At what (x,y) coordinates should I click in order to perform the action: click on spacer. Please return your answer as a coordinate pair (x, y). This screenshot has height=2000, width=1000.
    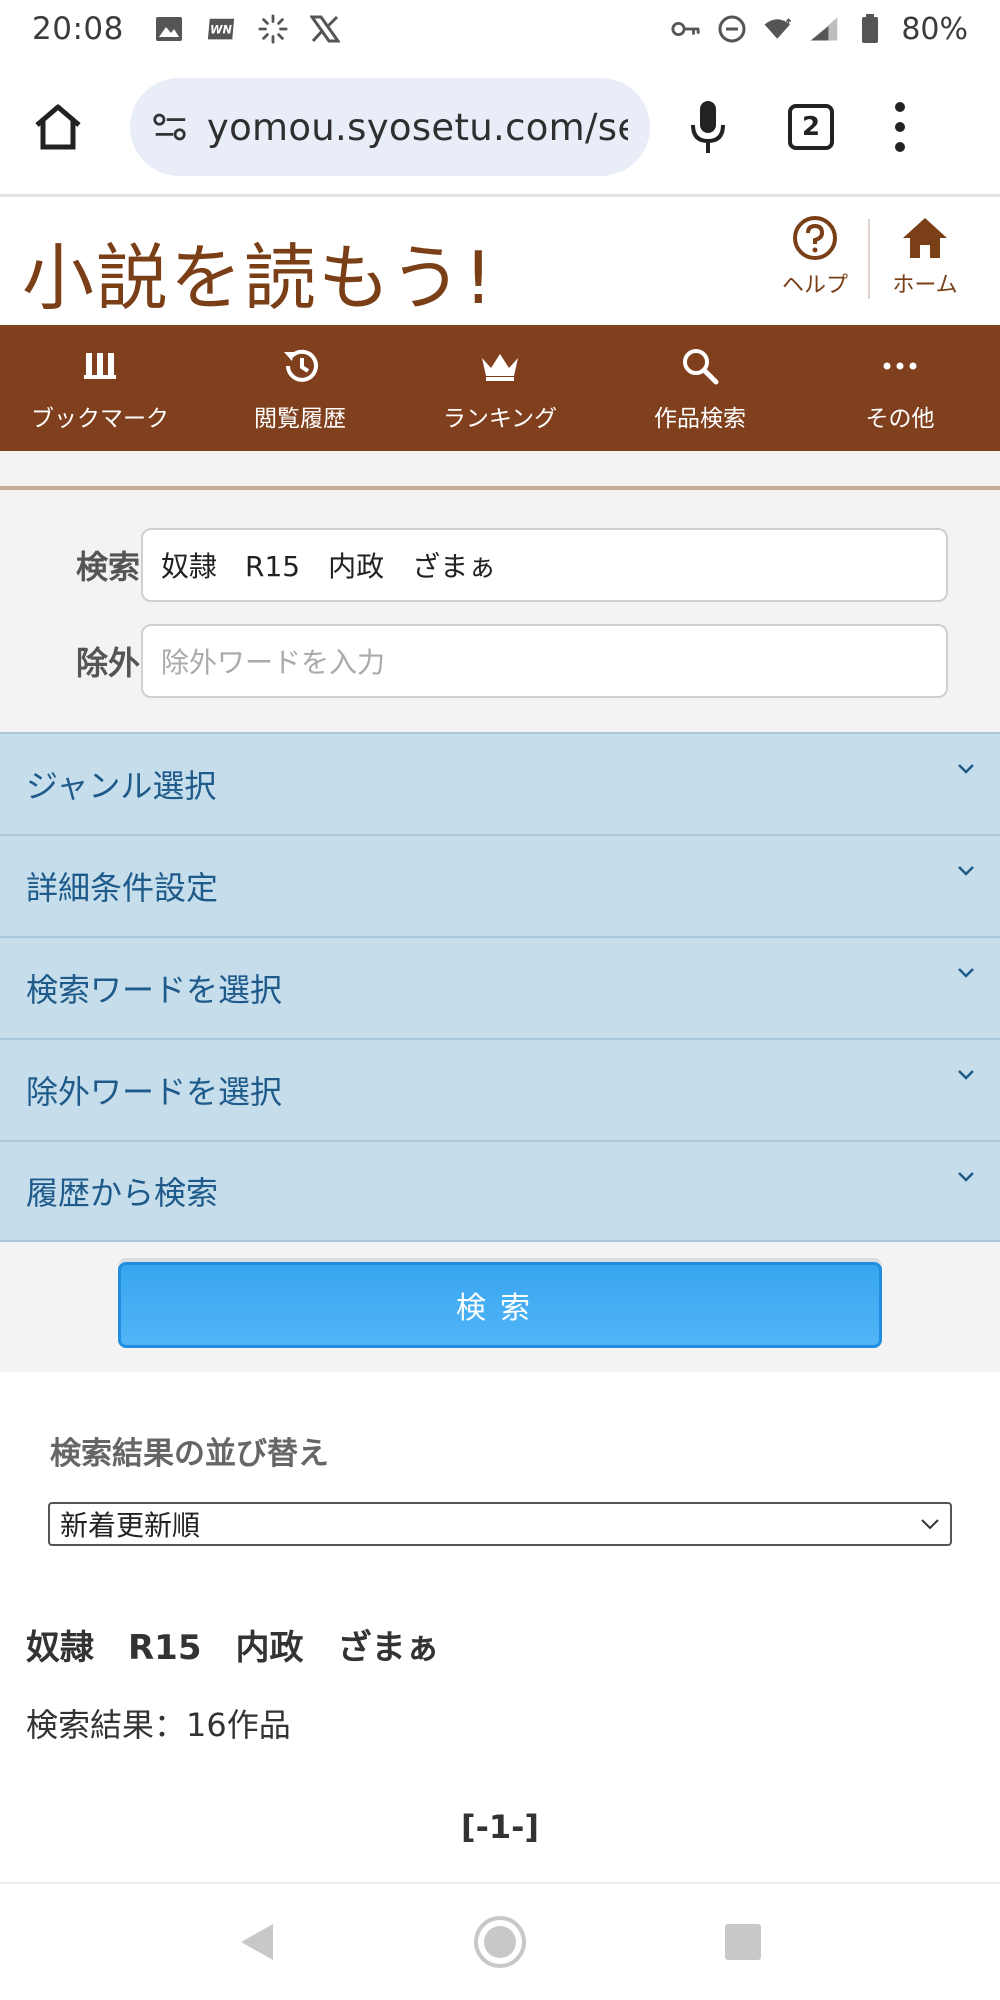
    Looking at the image, I should click on (500, 469).